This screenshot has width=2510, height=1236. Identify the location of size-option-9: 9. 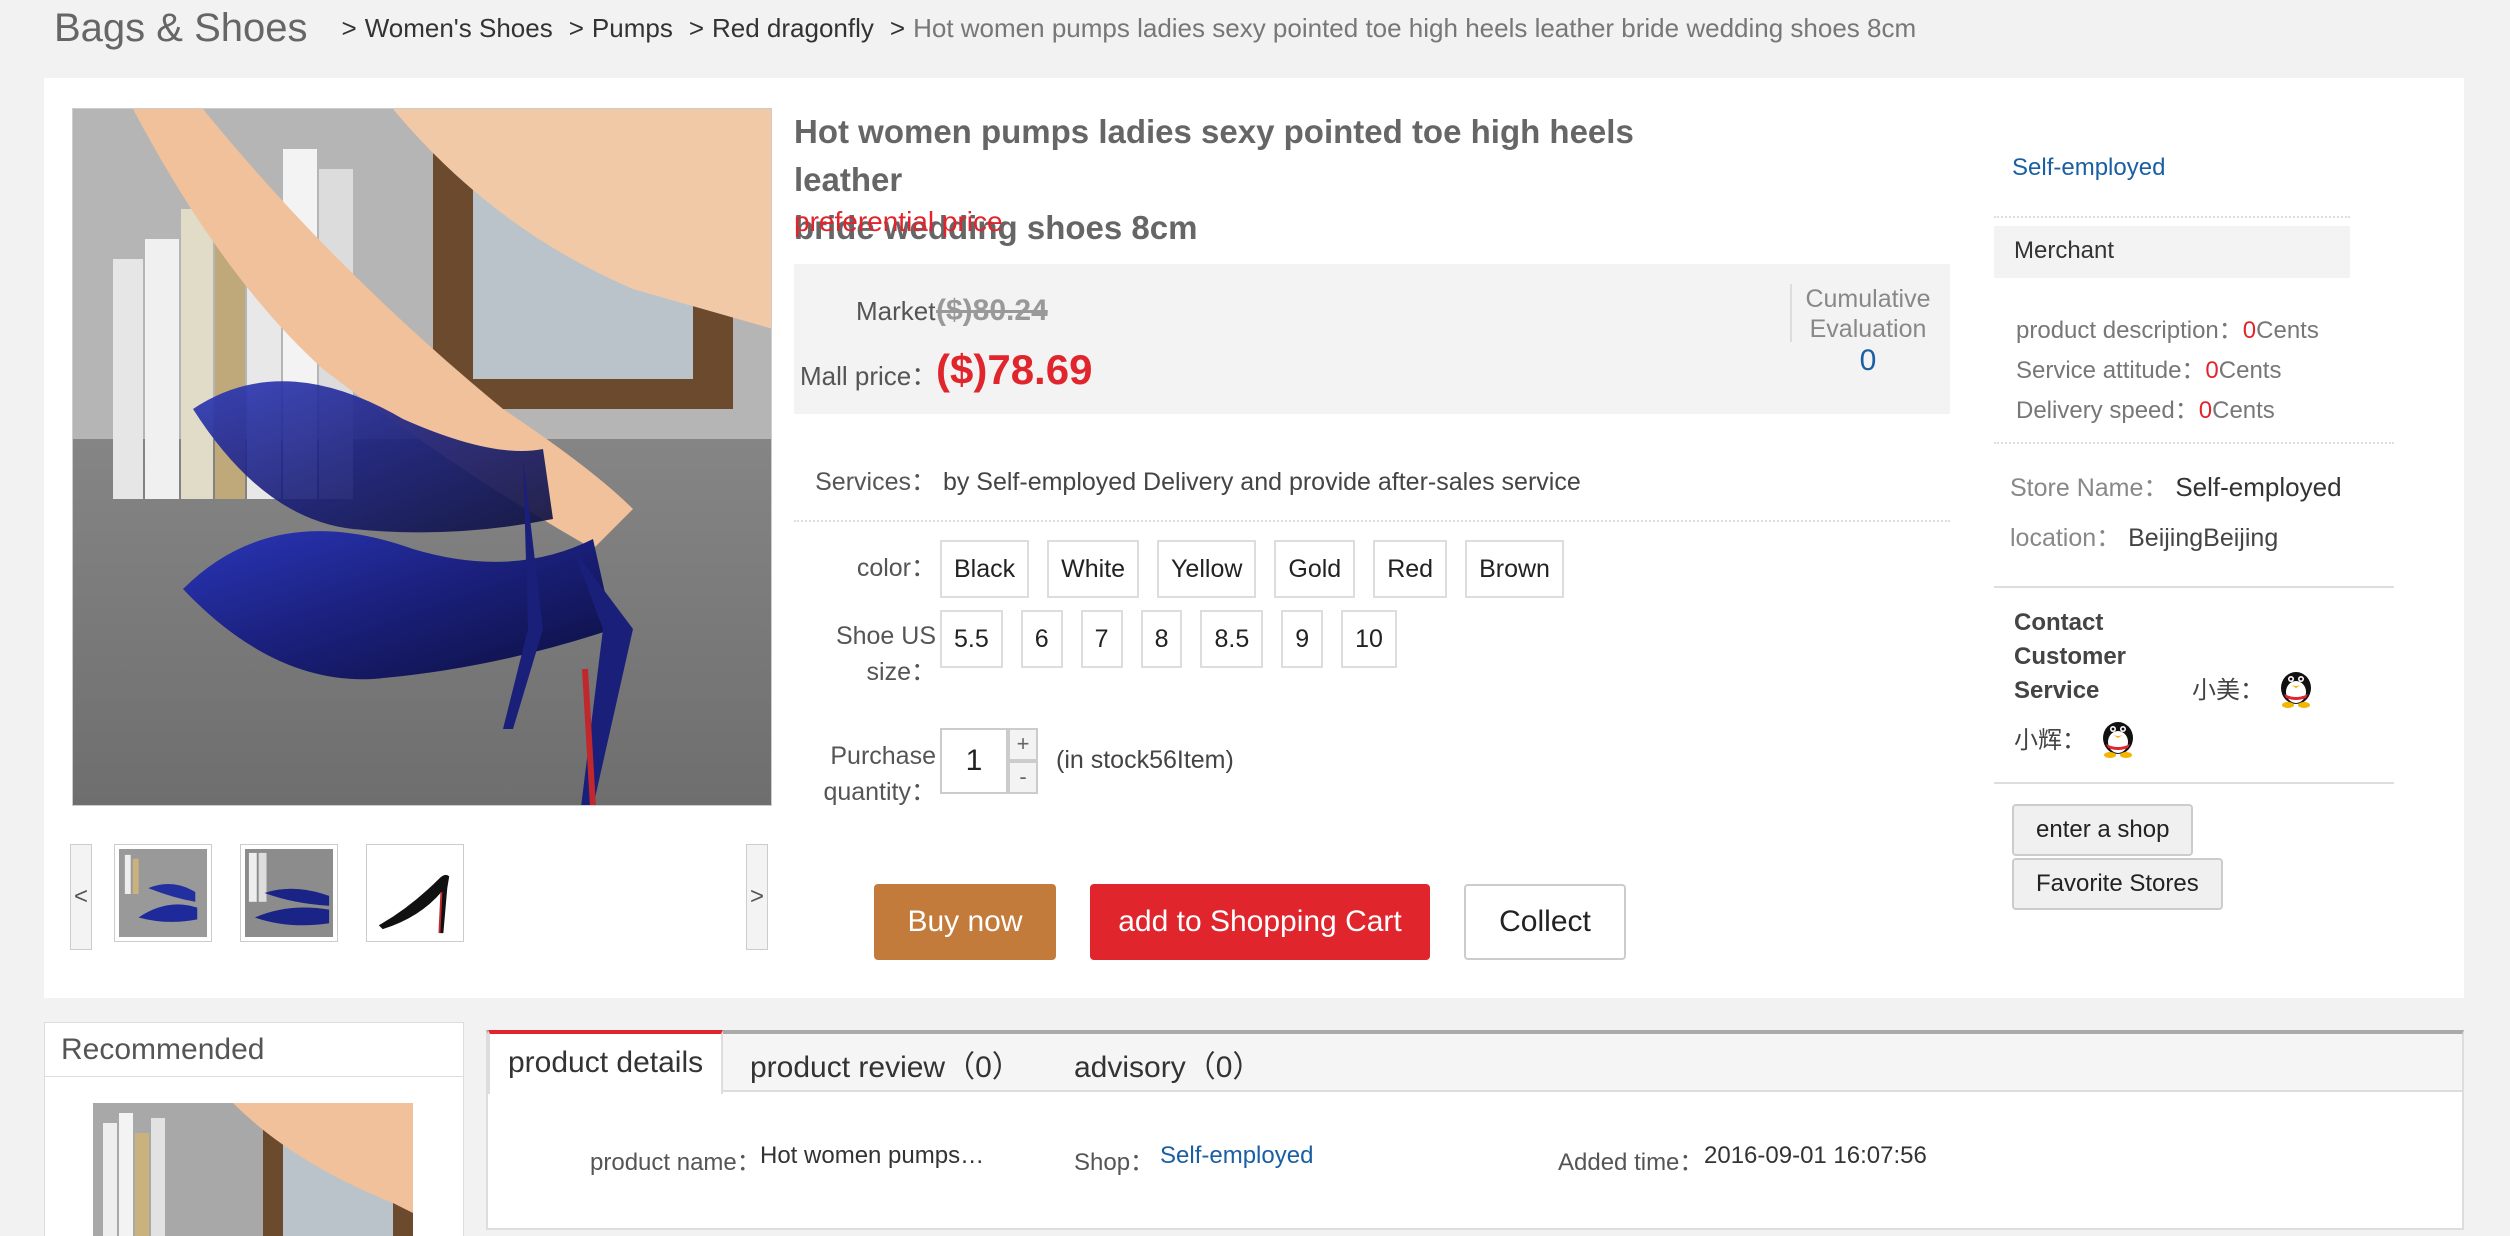
(1302, 639).